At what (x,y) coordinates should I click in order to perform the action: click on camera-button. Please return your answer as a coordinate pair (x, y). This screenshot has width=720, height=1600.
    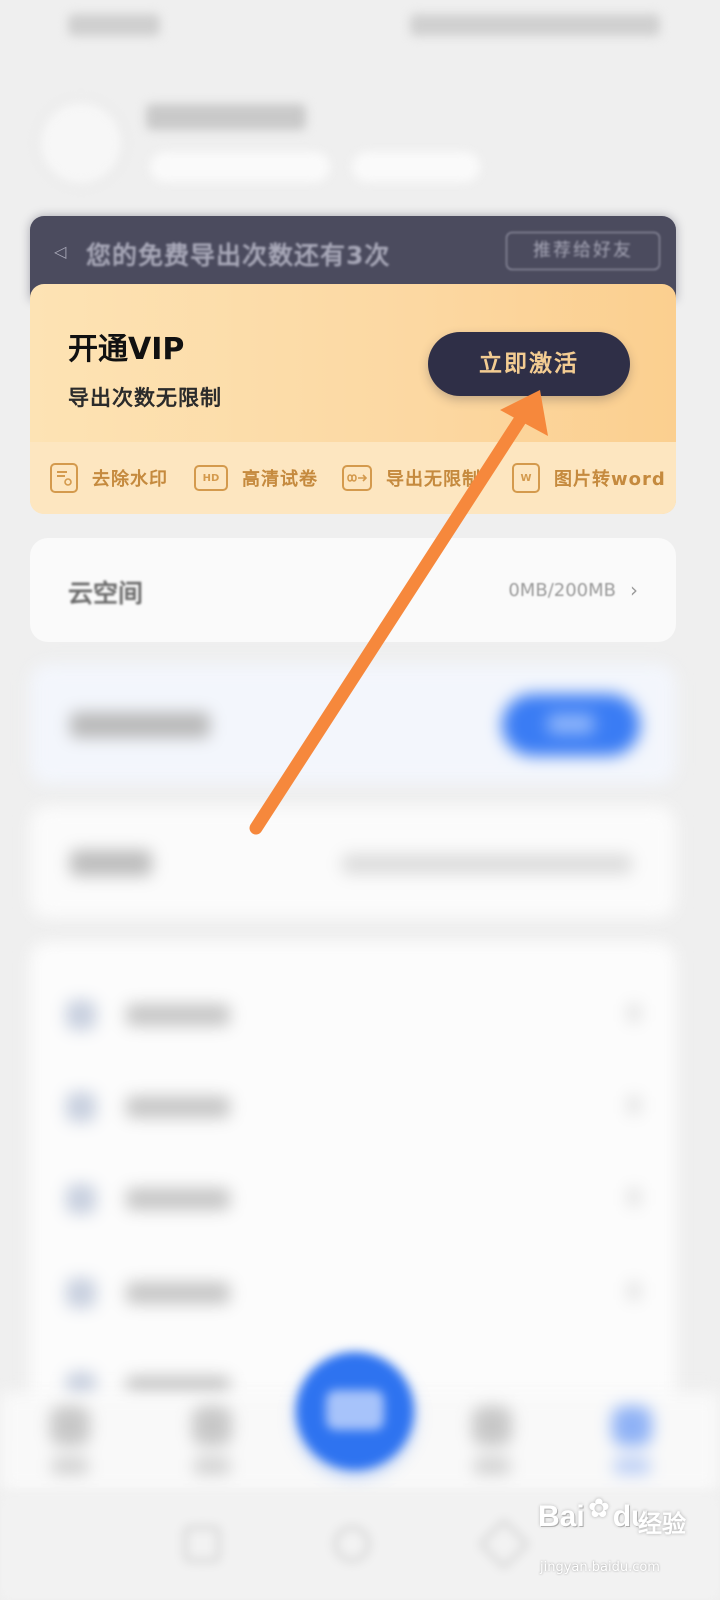
    Looking at the image, I should click on (355, 1411).